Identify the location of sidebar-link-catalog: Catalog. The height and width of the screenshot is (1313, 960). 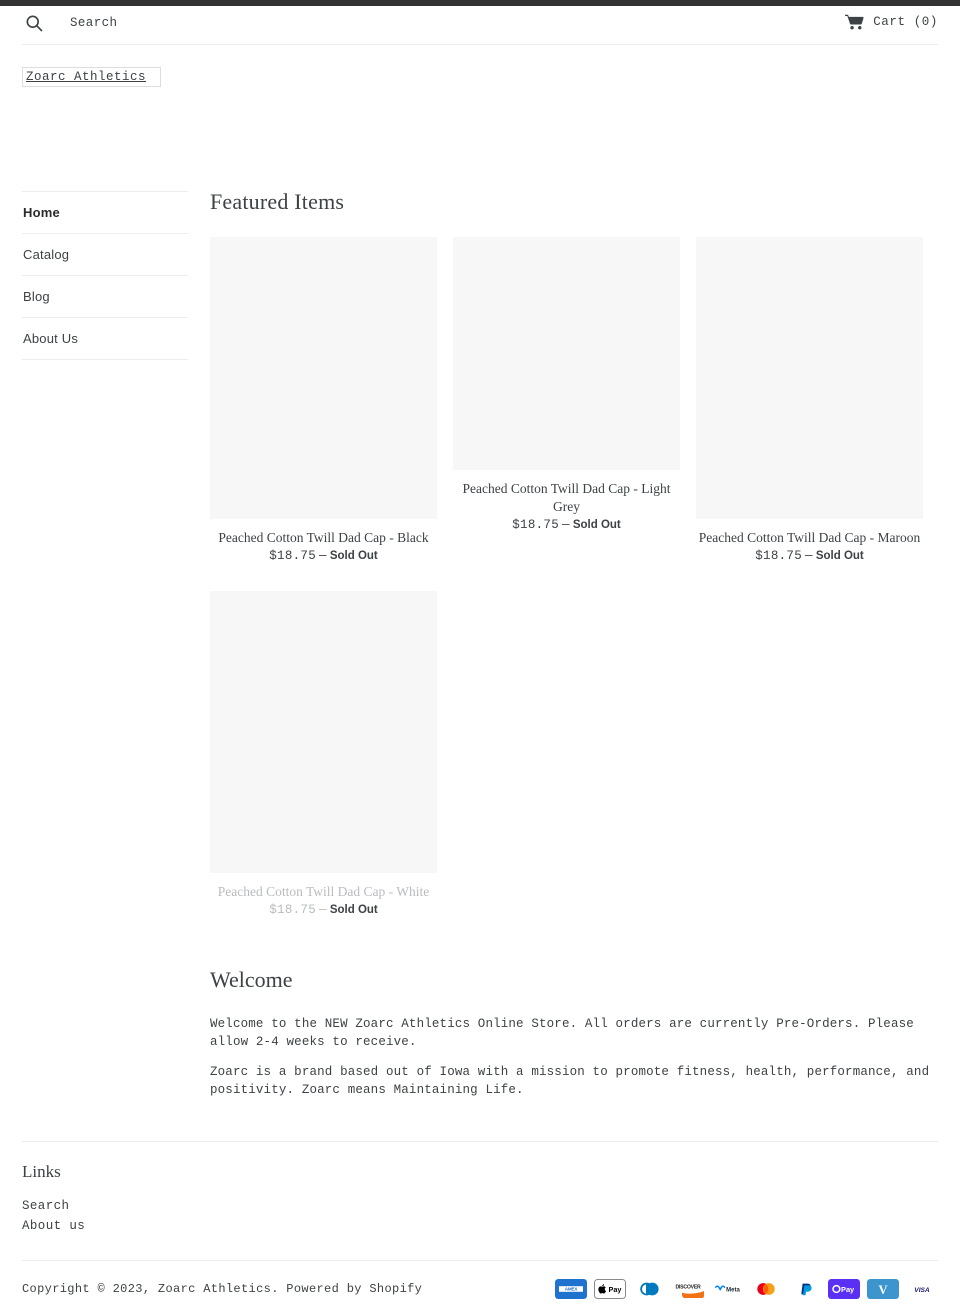
(105, 254).